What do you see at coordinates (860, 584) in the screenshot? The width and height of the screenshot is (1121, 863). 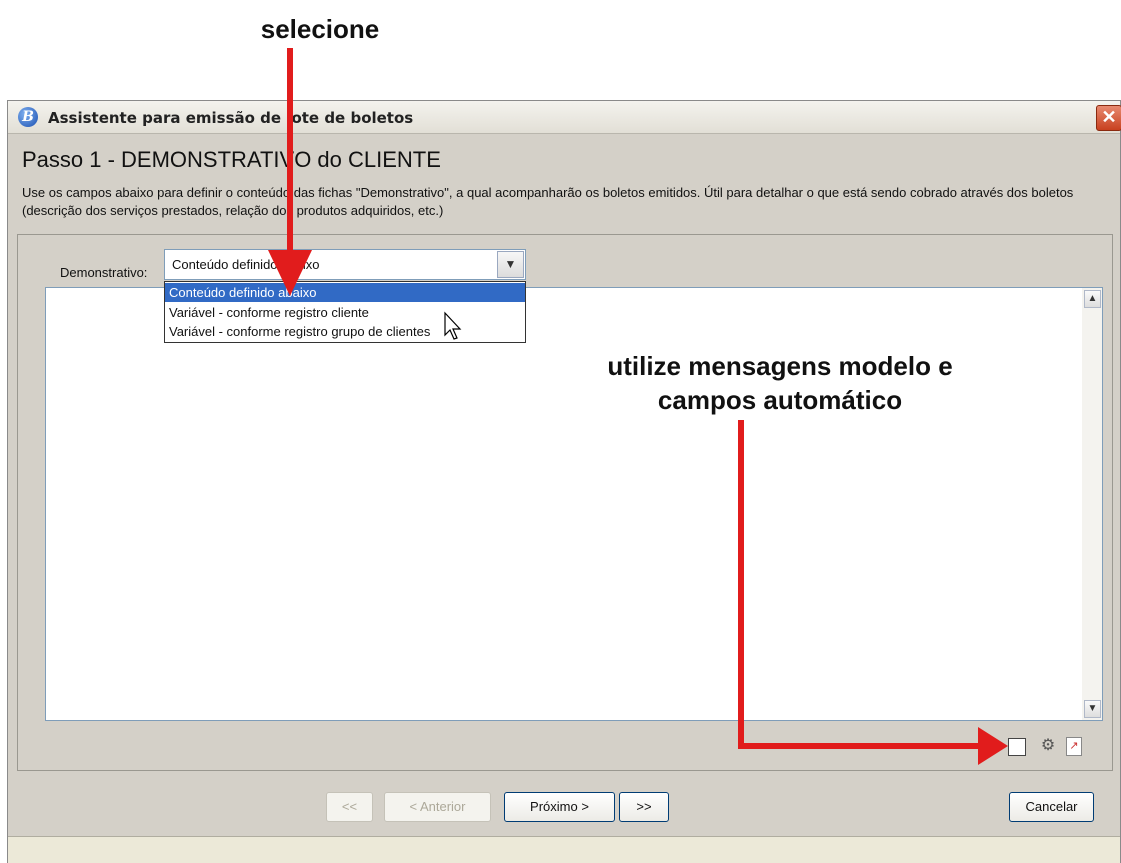 I see `tools-arrow-shaft` at bounding box center [860, 584].